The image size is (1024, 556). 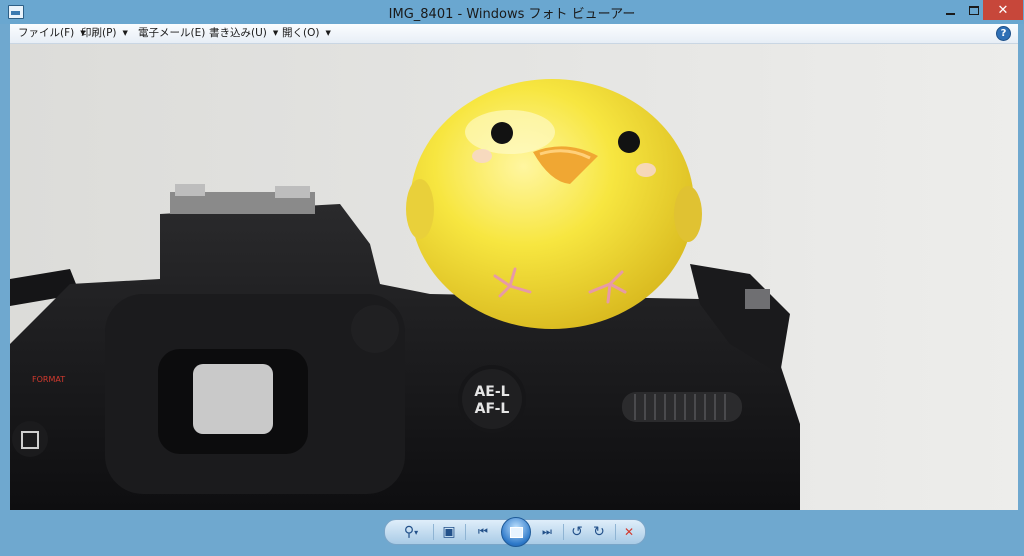 What do you see at coordinates (974, 10) in the screenshot?
I see `maximize-icon` at bounding box center [974, 10].